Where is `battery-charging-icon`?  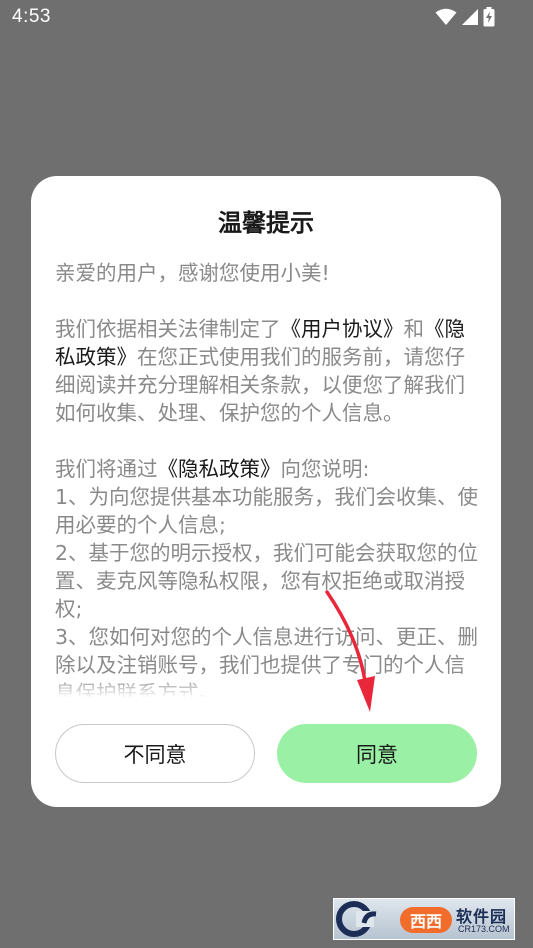 battery-charging-icon is located at coordinates (489, 17).